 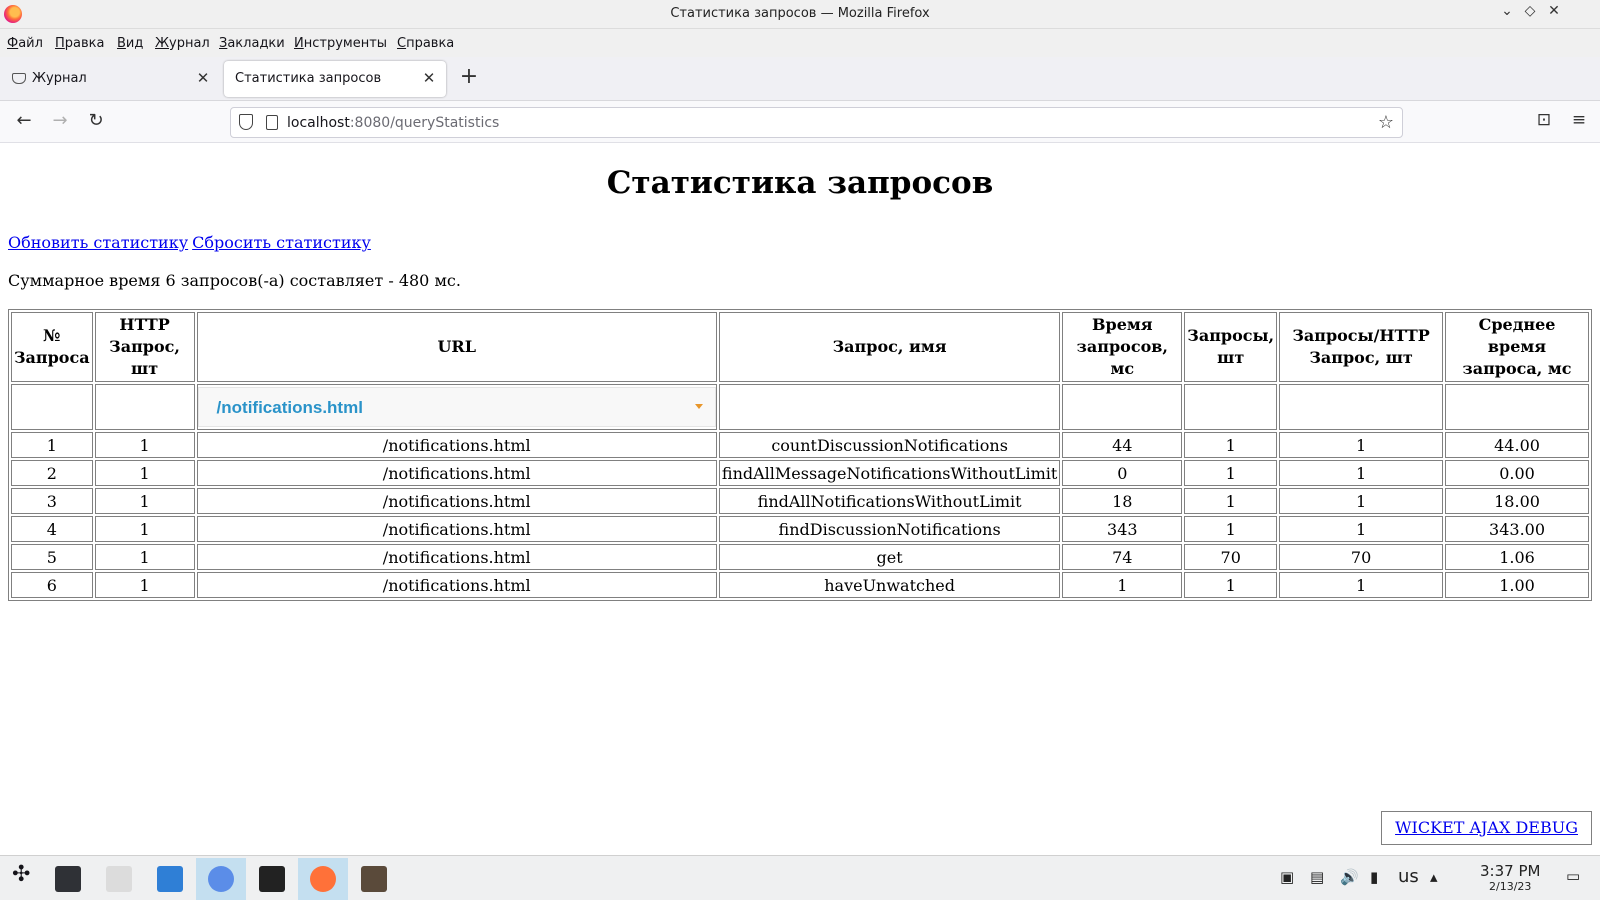 I want to click on show-desktop-icon: ▭, so click(x=1573, y=876).